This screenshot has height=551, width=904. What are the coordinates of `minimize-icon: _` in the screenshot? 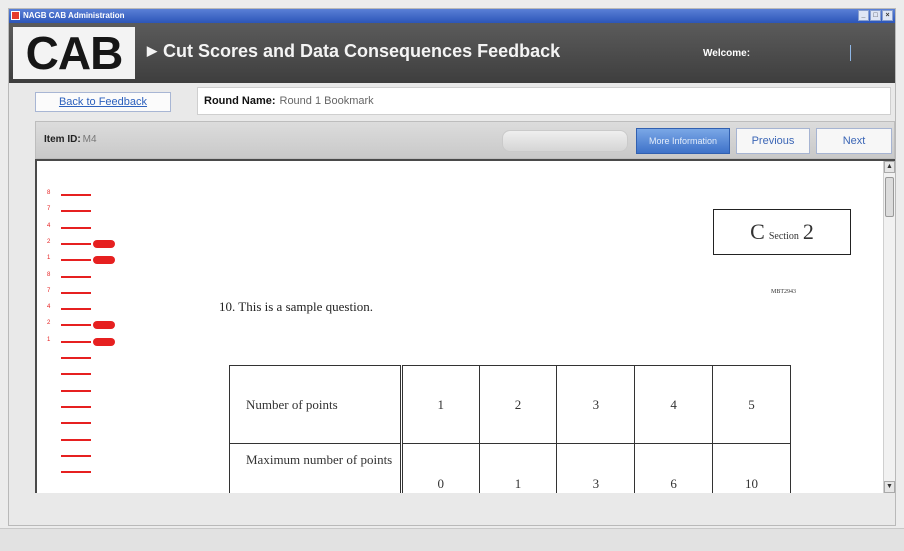 It's located at (863, 15).